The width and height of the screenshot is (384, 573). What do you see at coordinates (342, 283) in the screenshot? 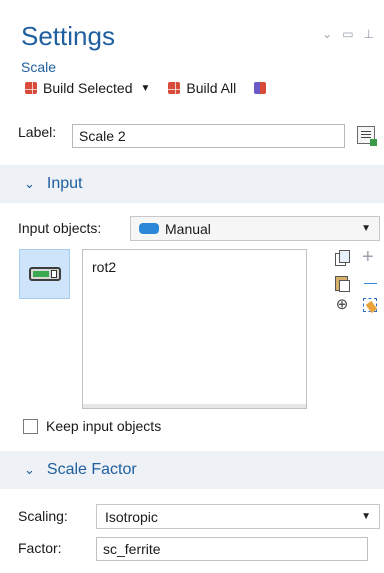
I see `paste-icon` at bounding box center [342, 283].